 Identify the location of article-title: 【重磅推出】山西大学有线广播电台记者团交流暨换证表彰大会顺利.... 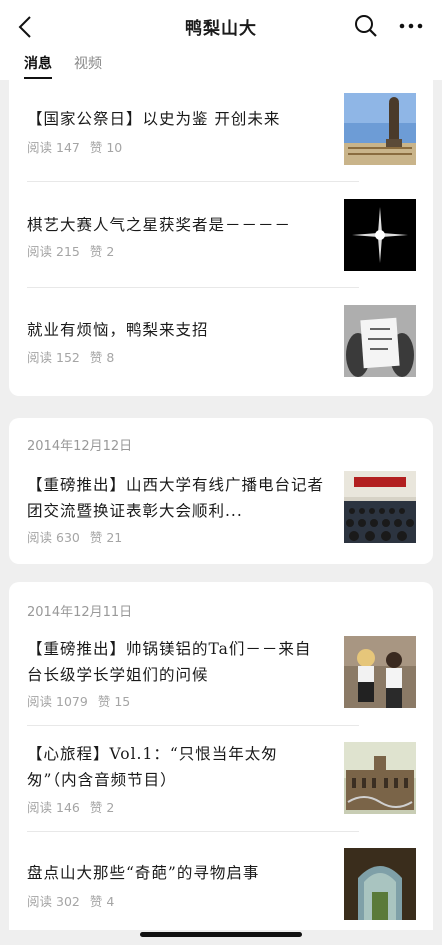
(176, 498).